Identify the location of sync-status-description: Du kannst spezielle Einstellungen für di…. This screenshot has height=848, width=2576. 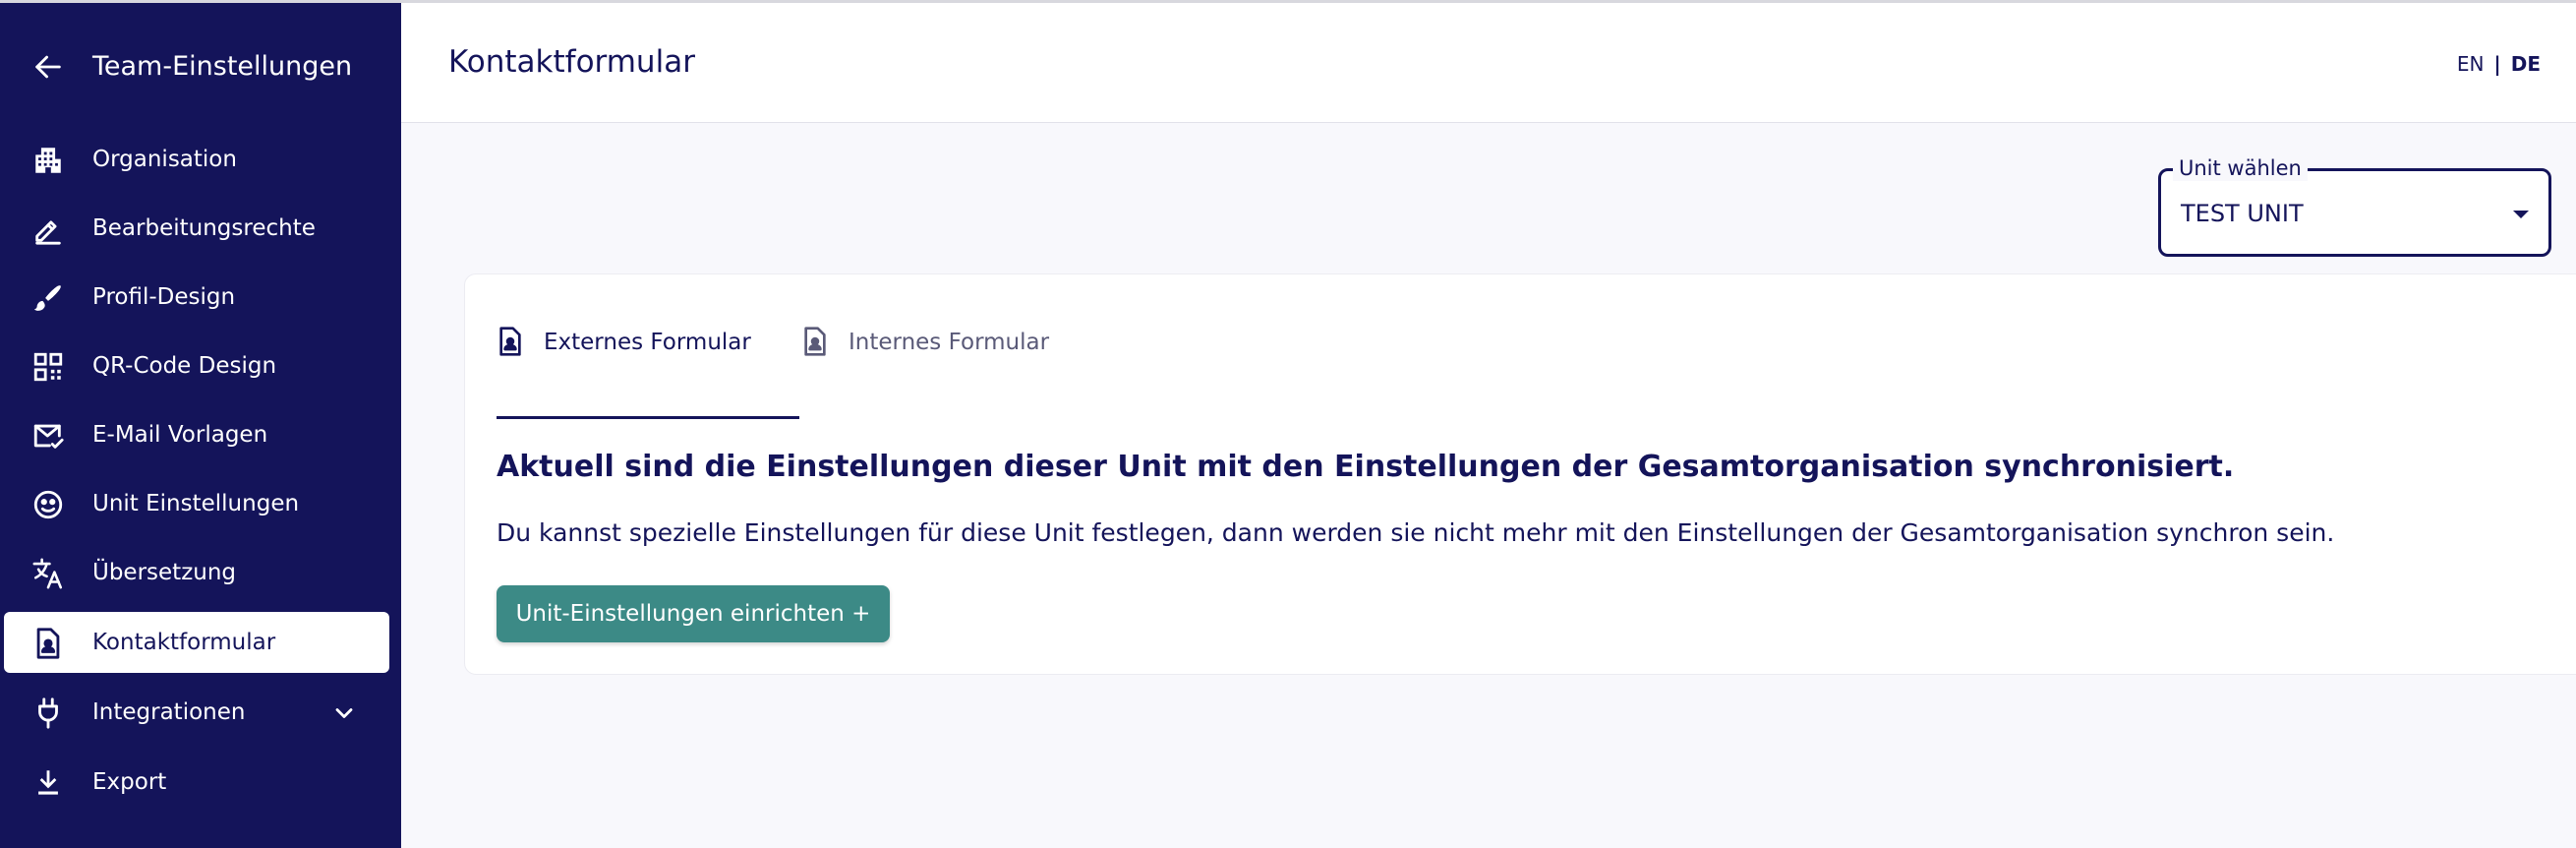
(1416, 533).